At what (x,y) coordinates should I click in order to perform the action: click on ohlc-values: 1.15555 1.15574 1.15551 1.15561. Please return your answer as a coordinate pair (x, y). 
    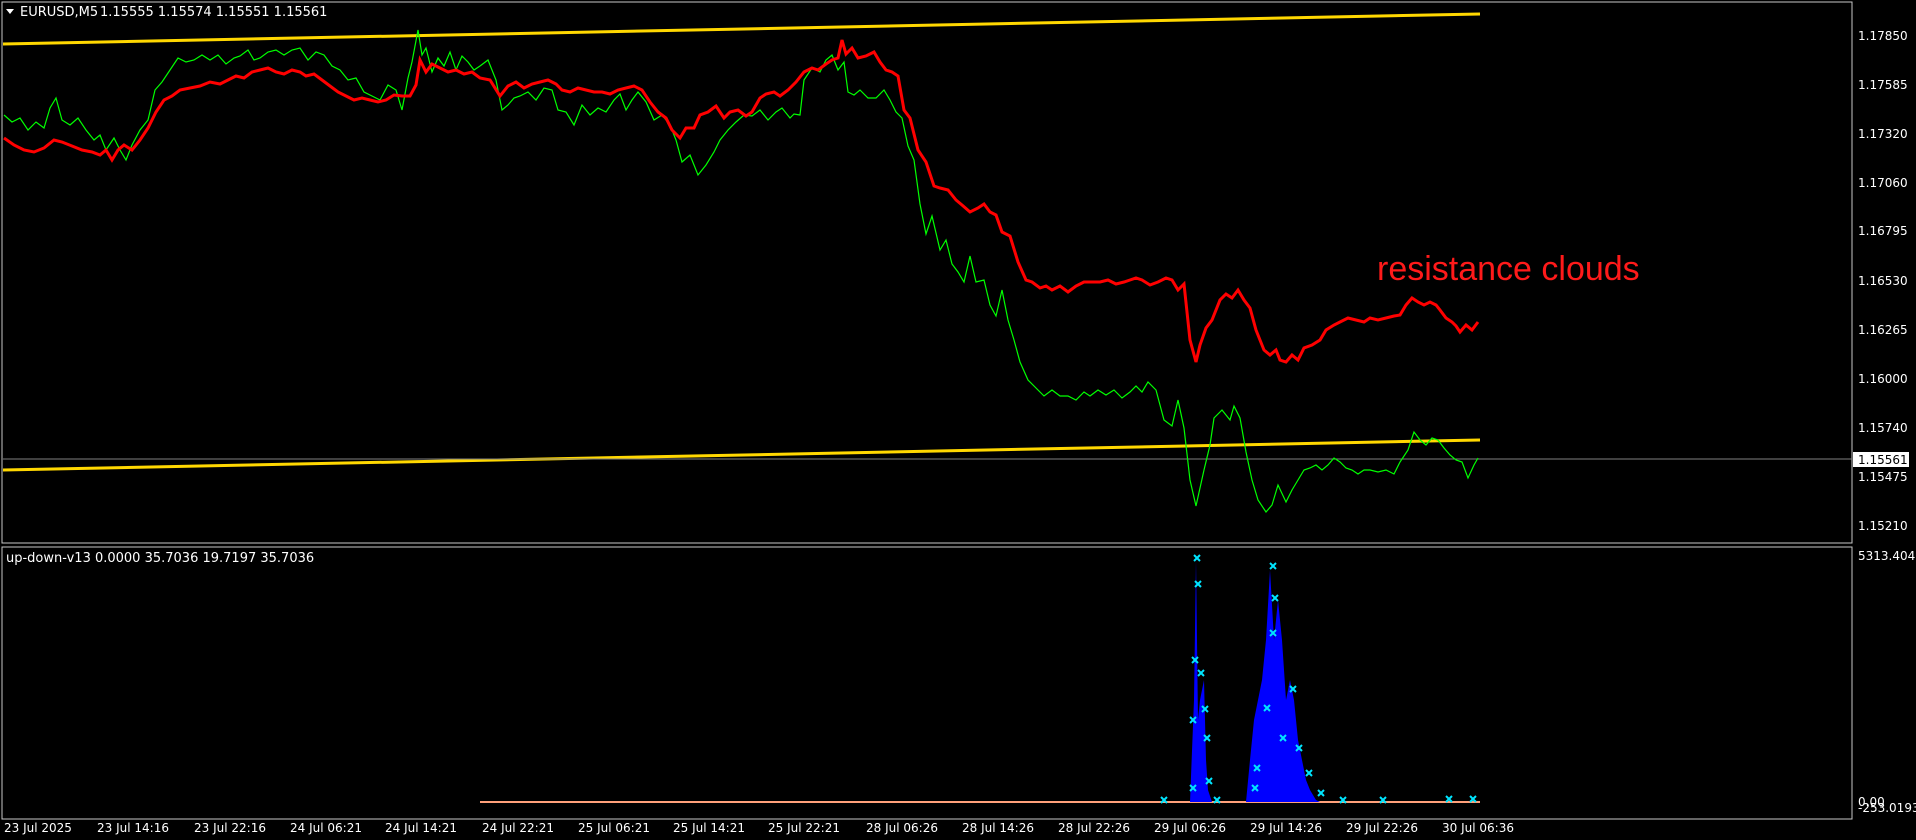
    Looking at the image, I should click on (213, 12).